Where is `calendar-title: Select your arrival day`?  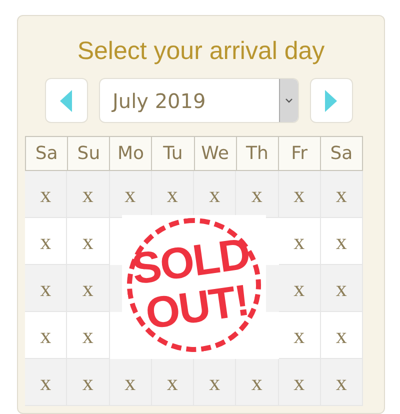
calendar-title: Select your arrival day is located at coordinates (201, 51).